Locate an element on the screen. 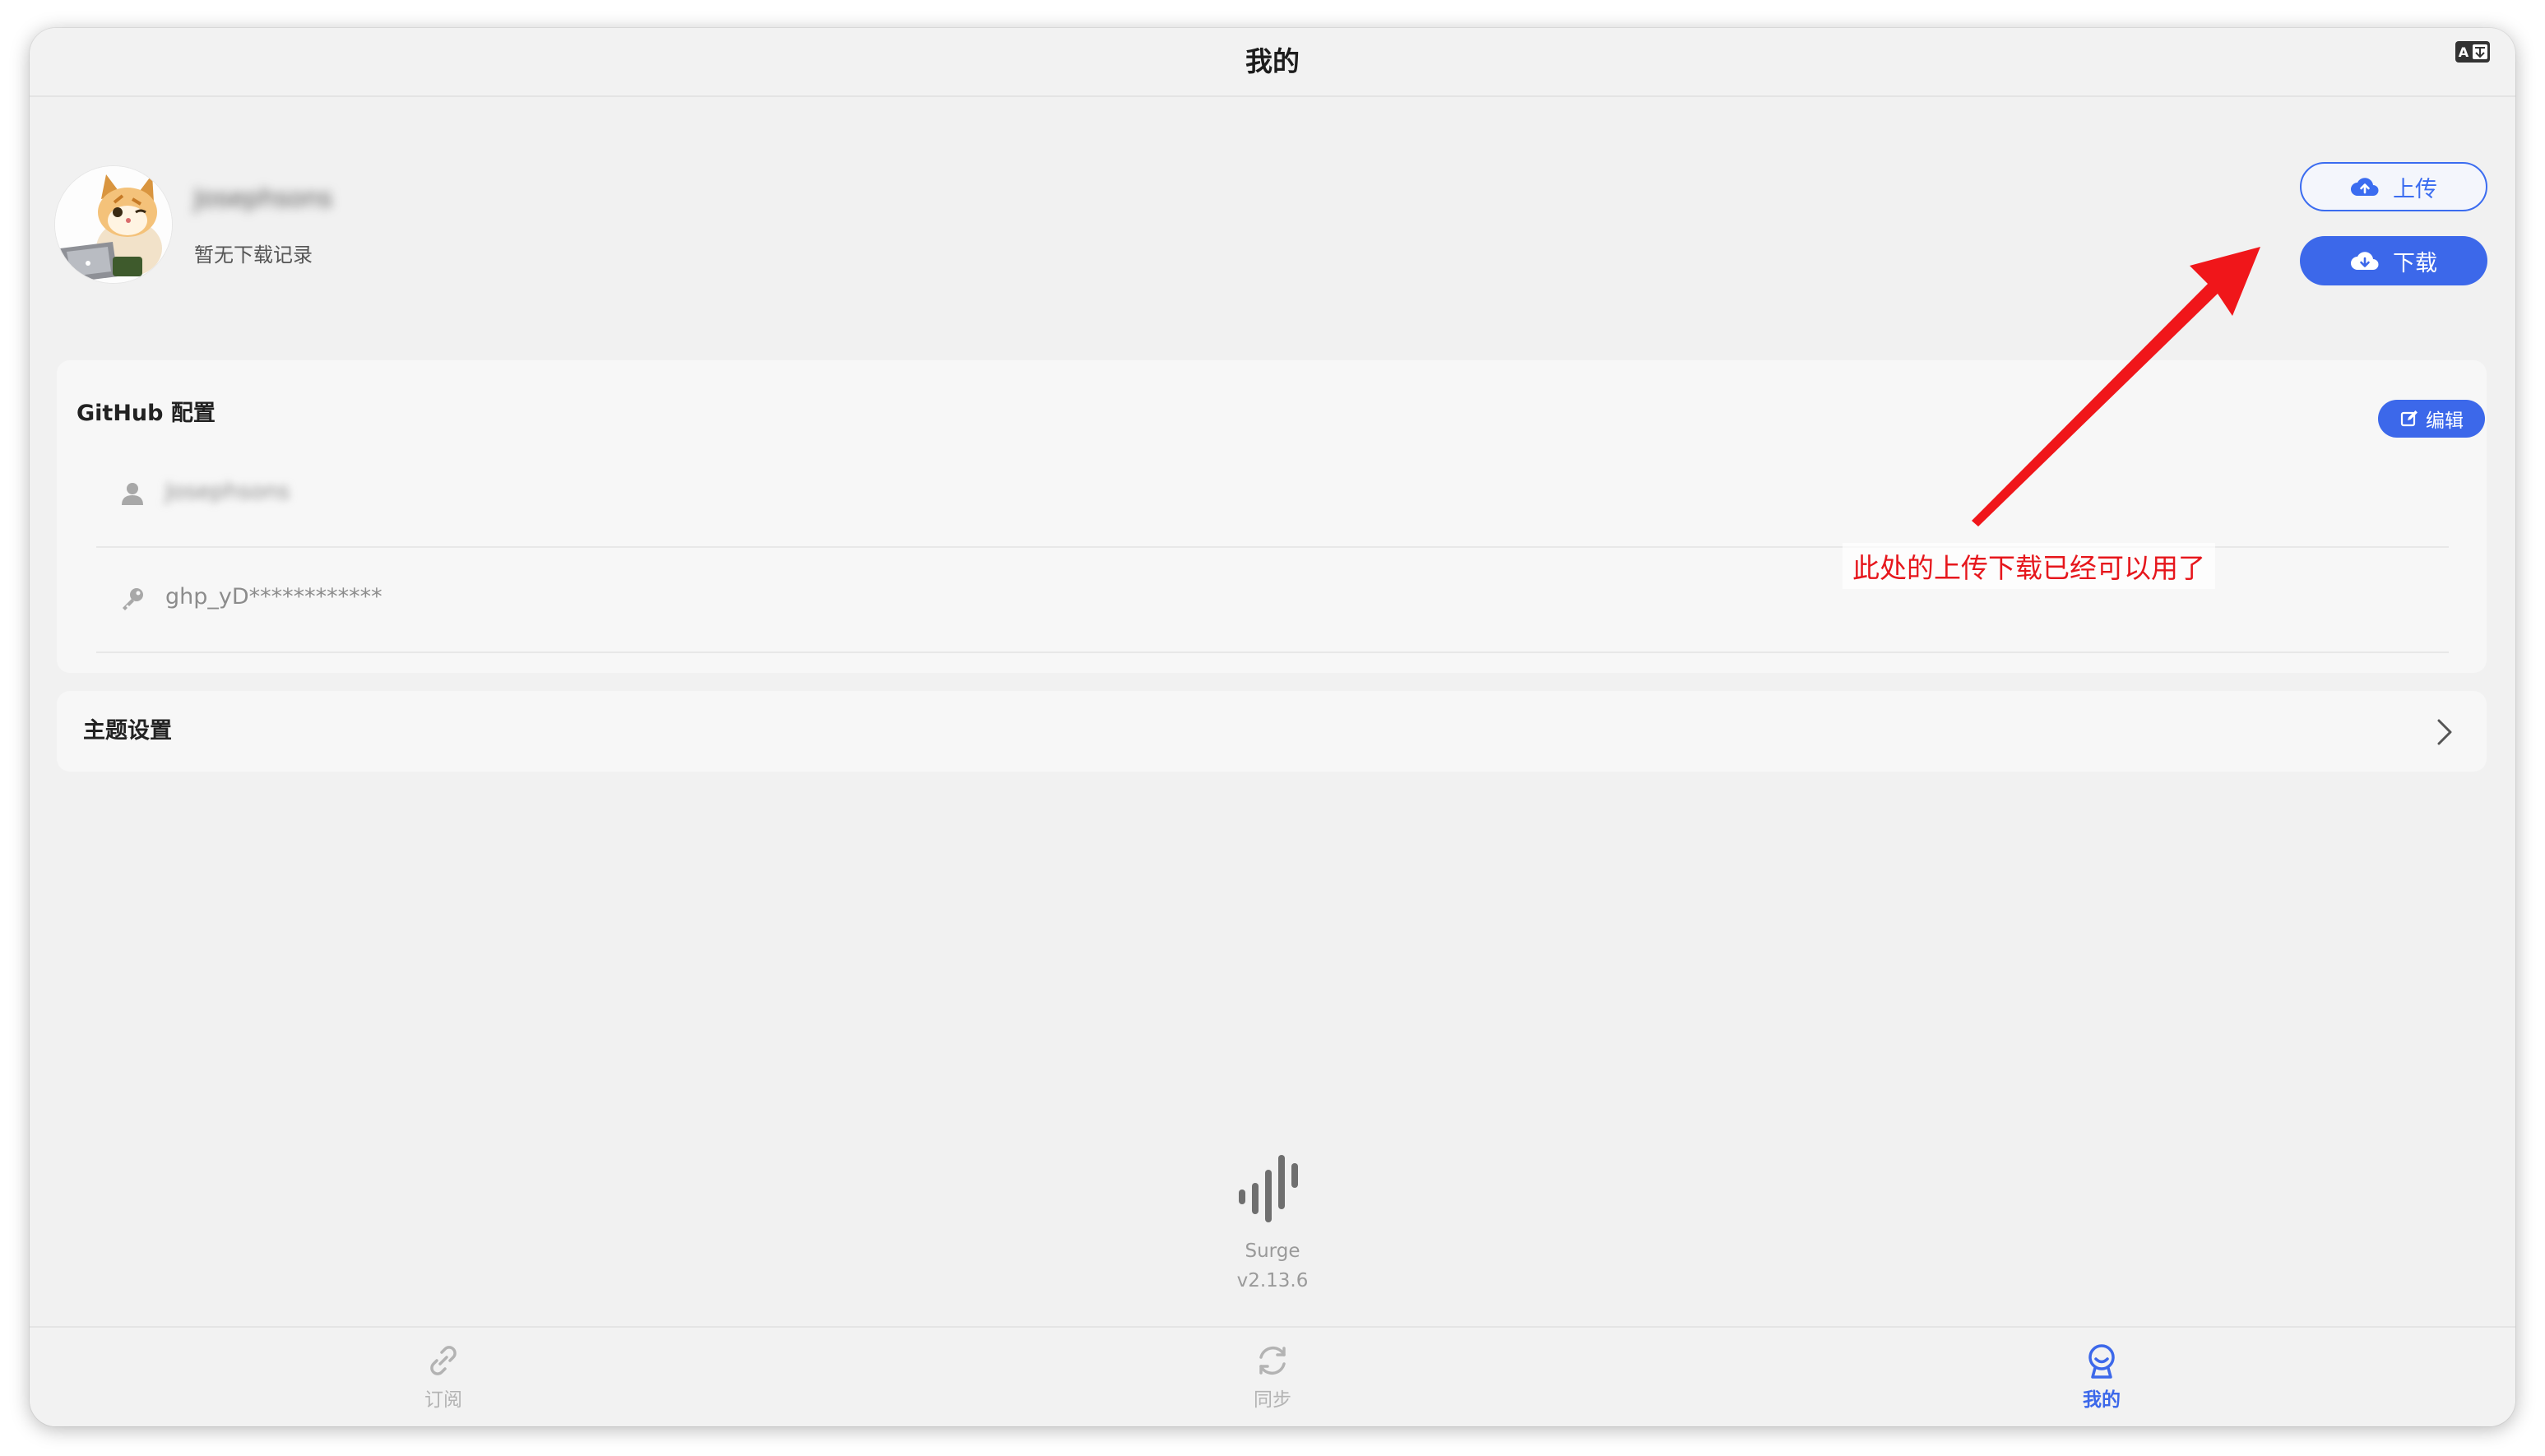 The image size is (2545, 1456). download-button: 下载 is located at coordinates (2393, 260).